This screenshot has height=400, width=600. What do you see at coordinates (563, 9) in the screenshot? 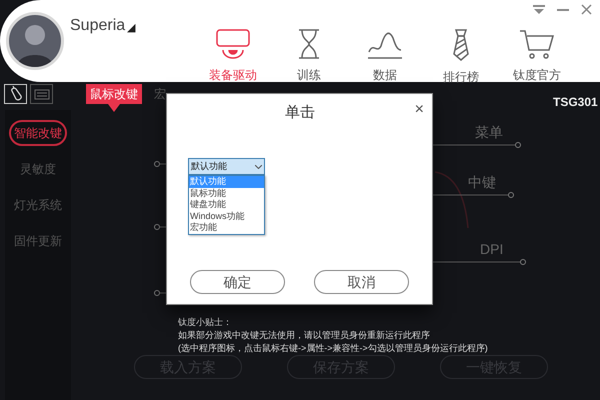
I see `minimize-icon` at bounding box center [563, 9].